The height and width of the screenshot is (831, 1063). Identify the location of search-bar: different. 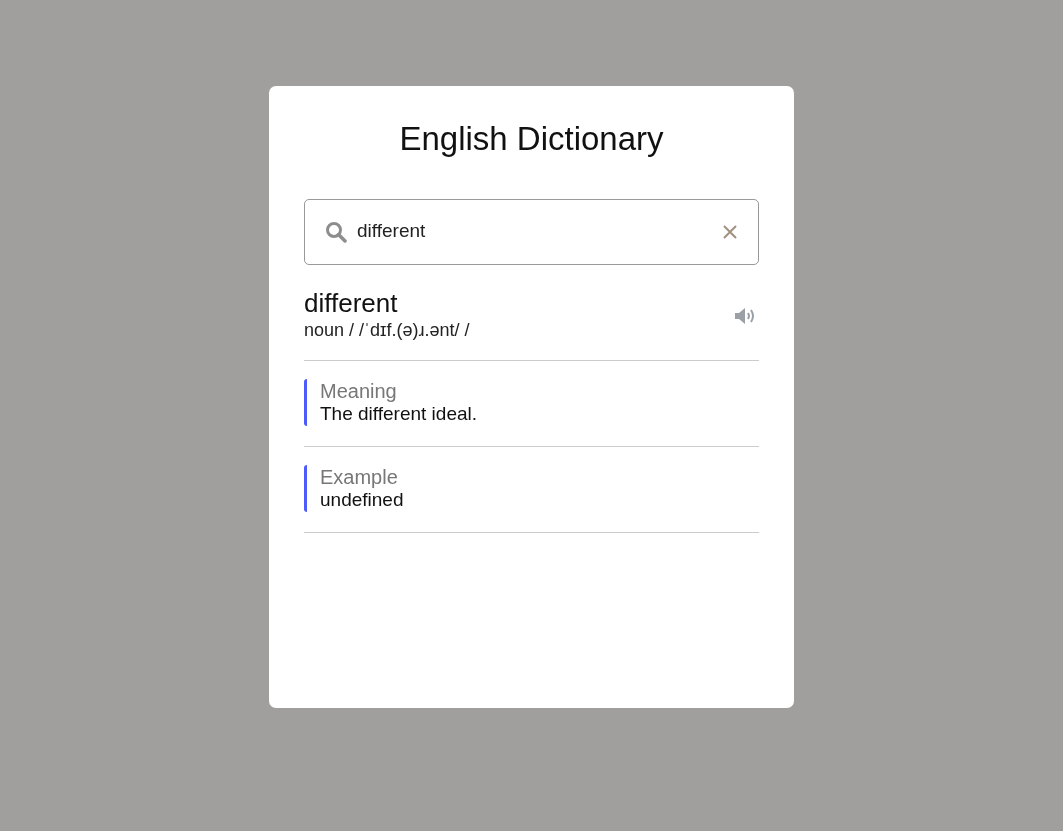
(531, 231).